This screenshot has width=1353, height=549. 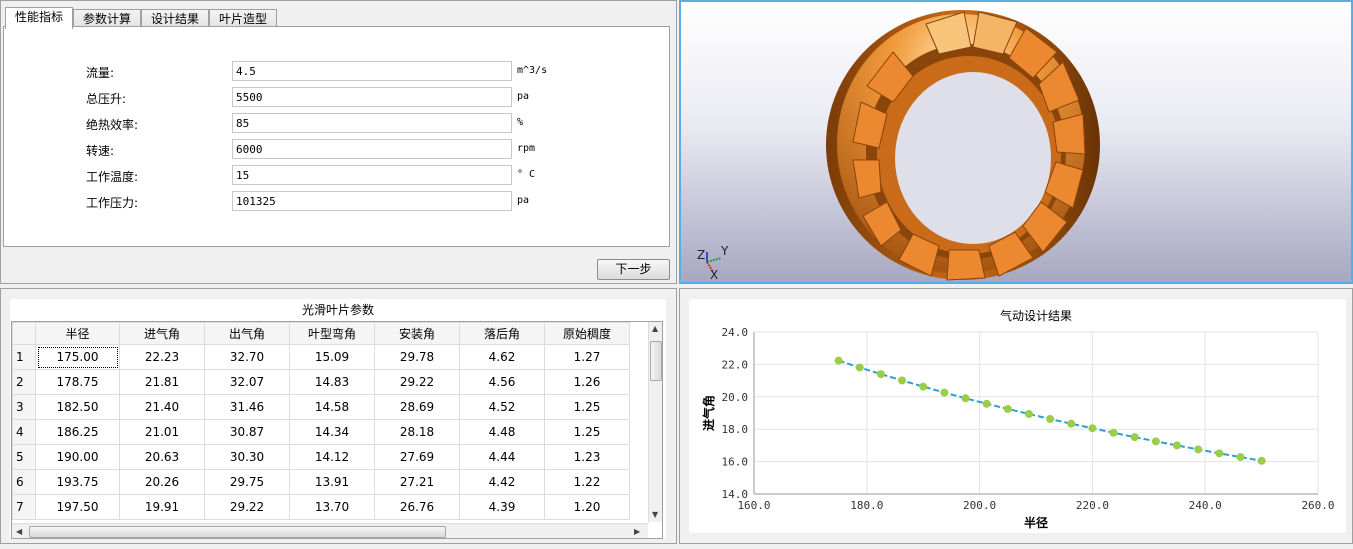 What do you see at coordinates (656, 361) in the screenshot?
I see `vertical-scroll-thumb` at bounding box center [656, 361].